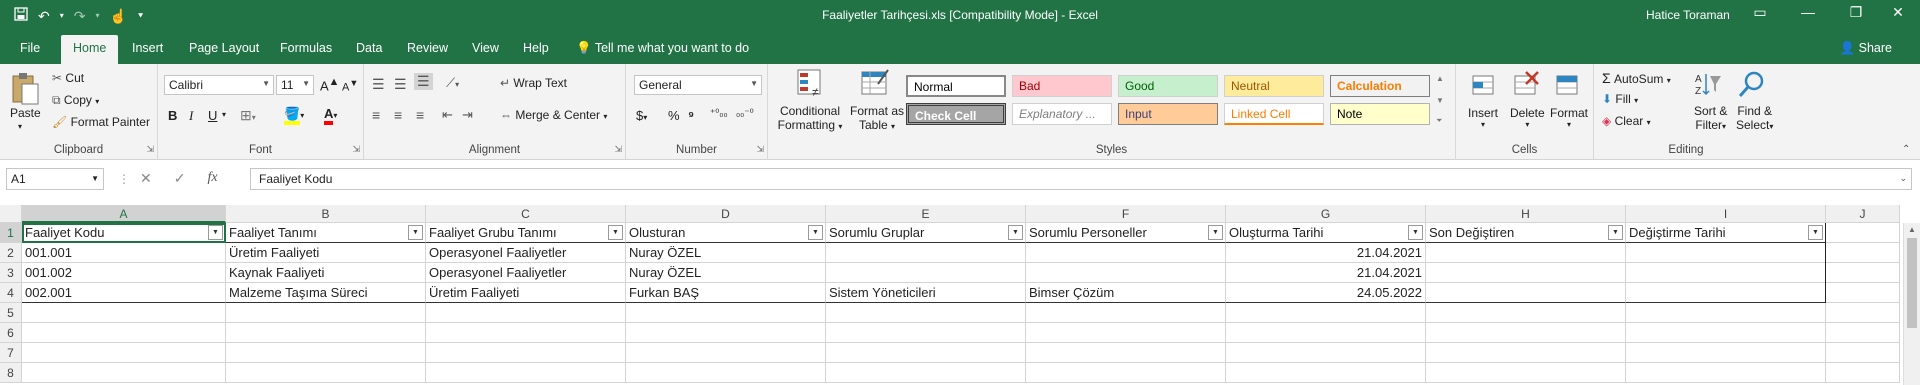 This screenshot has height=385, width=1920. What do you see at coordinates (1326, 233) in the screenshot?
I see `table-header-cell: Oluşturma Tarihi ▼` at bounding box center [1326, 233].